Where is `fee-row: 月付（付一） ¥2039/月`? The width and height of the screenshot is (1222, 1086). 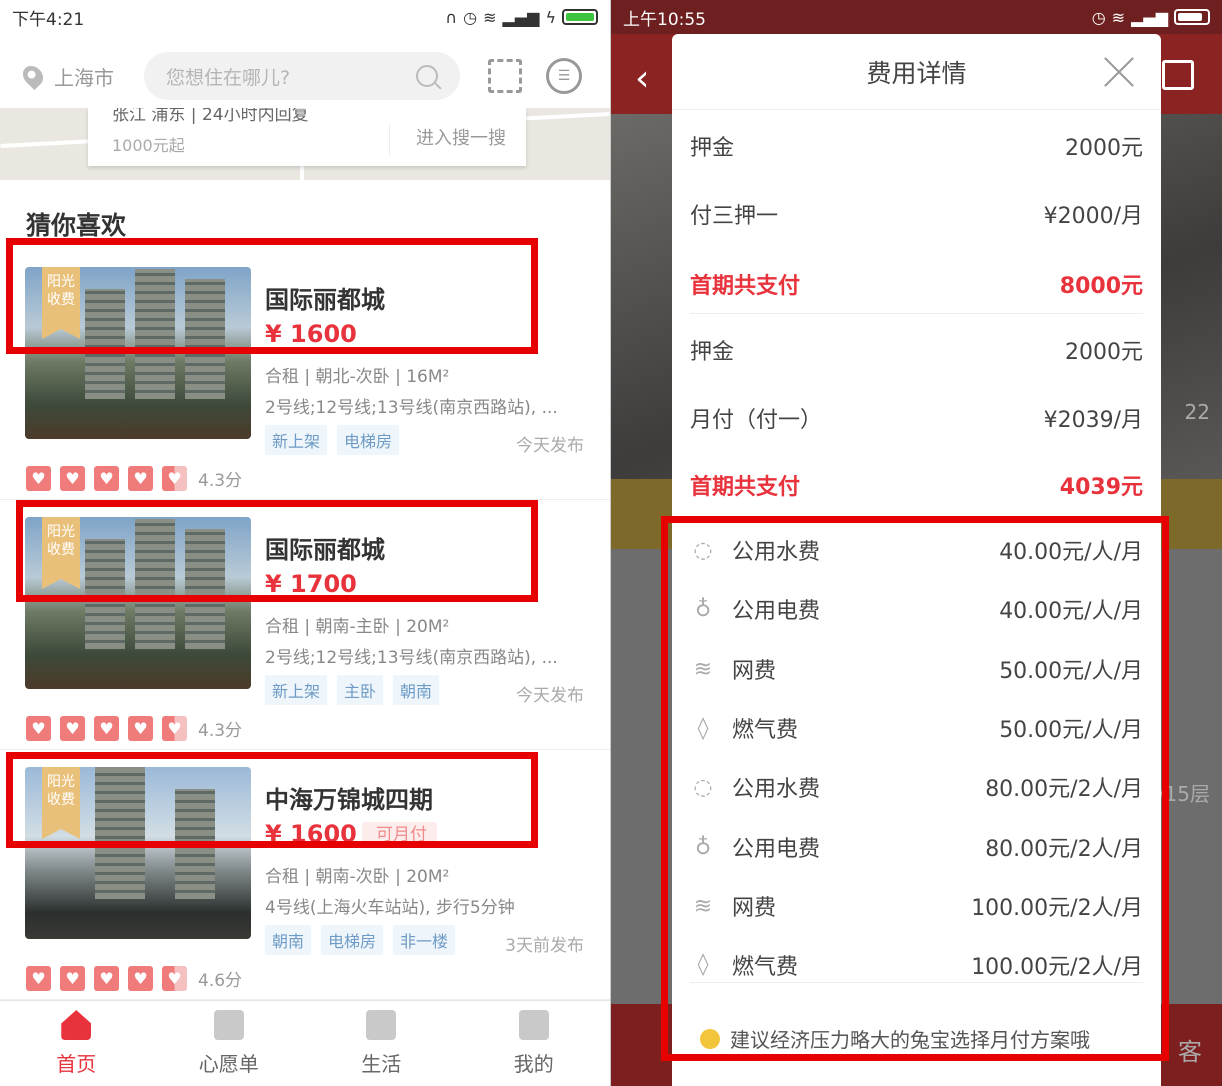 fee-row: 月付（付一） ¥2039/月 is located at coordinates (916, 418).